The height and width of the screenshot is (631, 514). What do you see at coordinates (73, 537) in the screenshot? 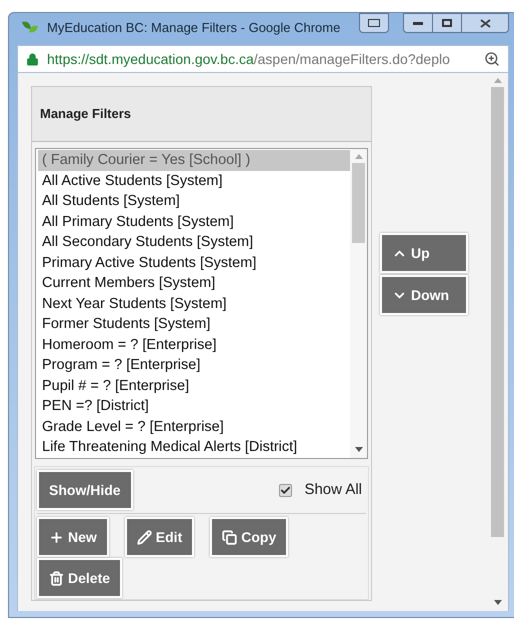
I see `new-button: New` at bounding box center [73, 537].